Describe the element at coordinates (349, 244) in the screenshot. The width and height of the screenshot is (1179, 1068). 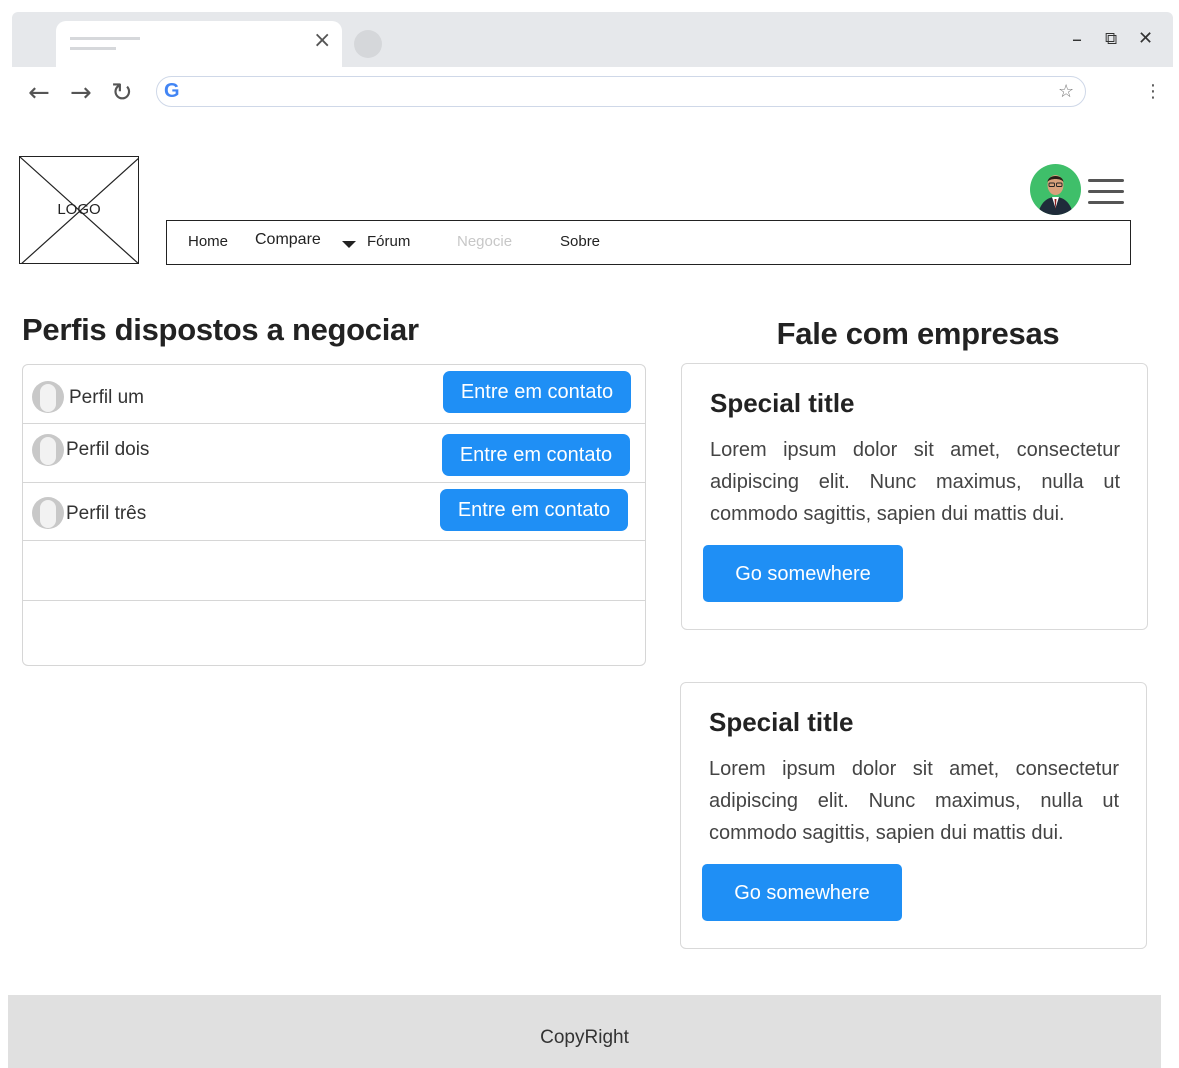
I see `caret-down-icon` at that location.